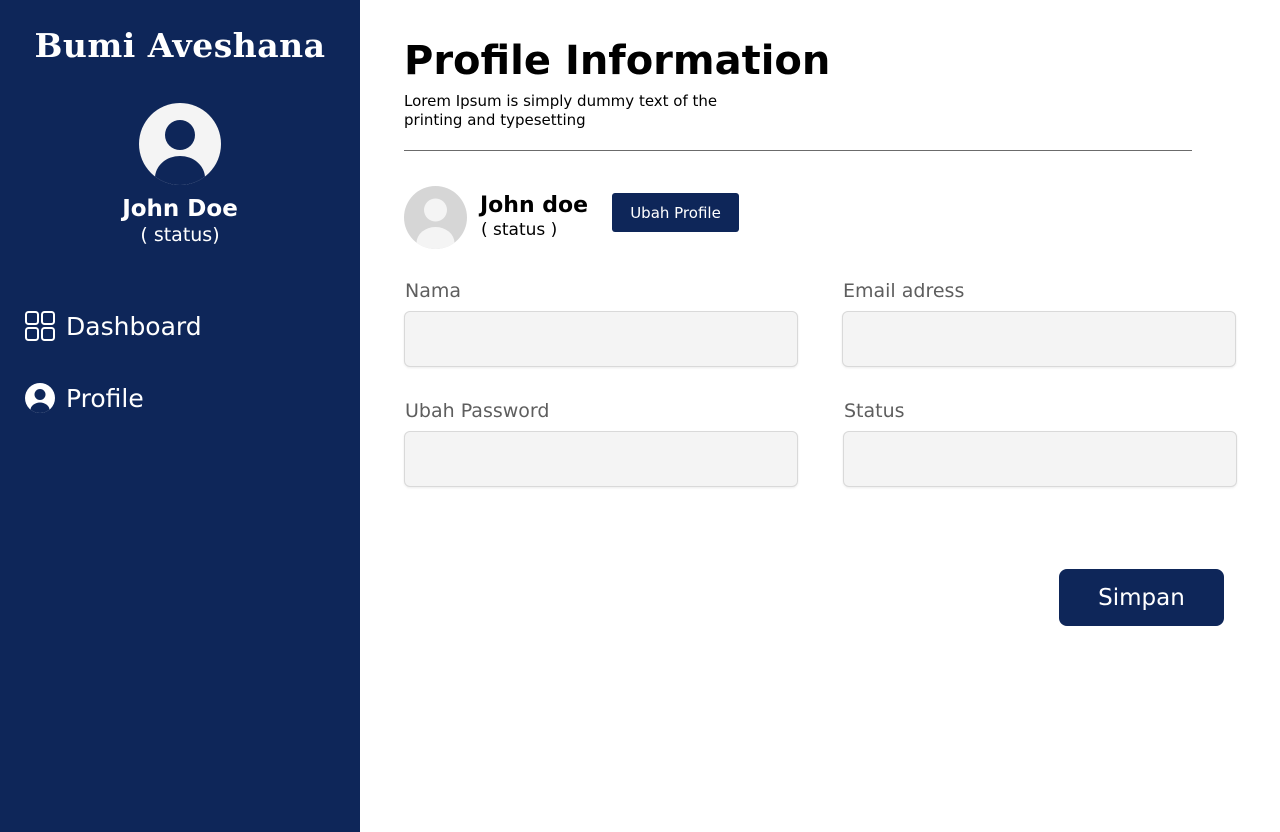 This screenshot has width=1280, height=832. Describe the element at coordinates (617, 61) in the screenshot. I see `page-title: Profile Information` at that location.